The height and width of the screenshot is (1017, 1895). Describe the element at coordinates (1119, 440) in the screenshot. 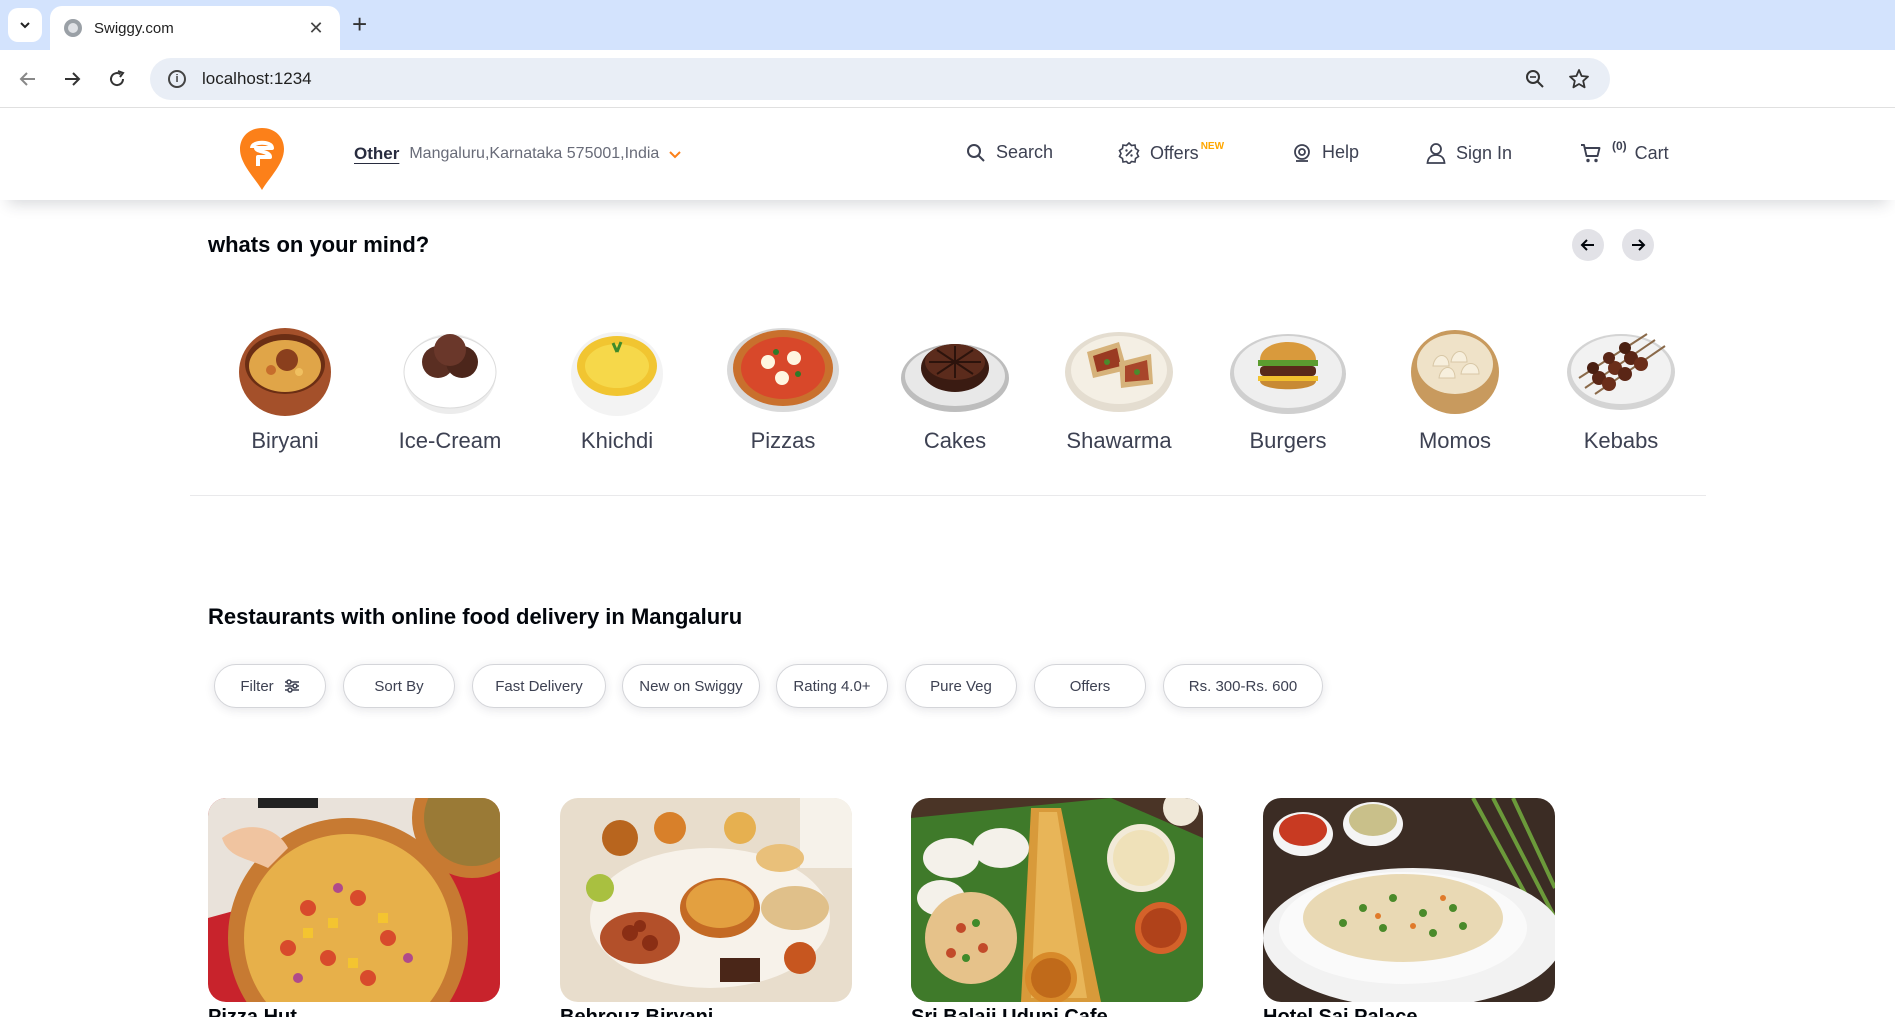

I see `category-label: Shawarma` at that location.